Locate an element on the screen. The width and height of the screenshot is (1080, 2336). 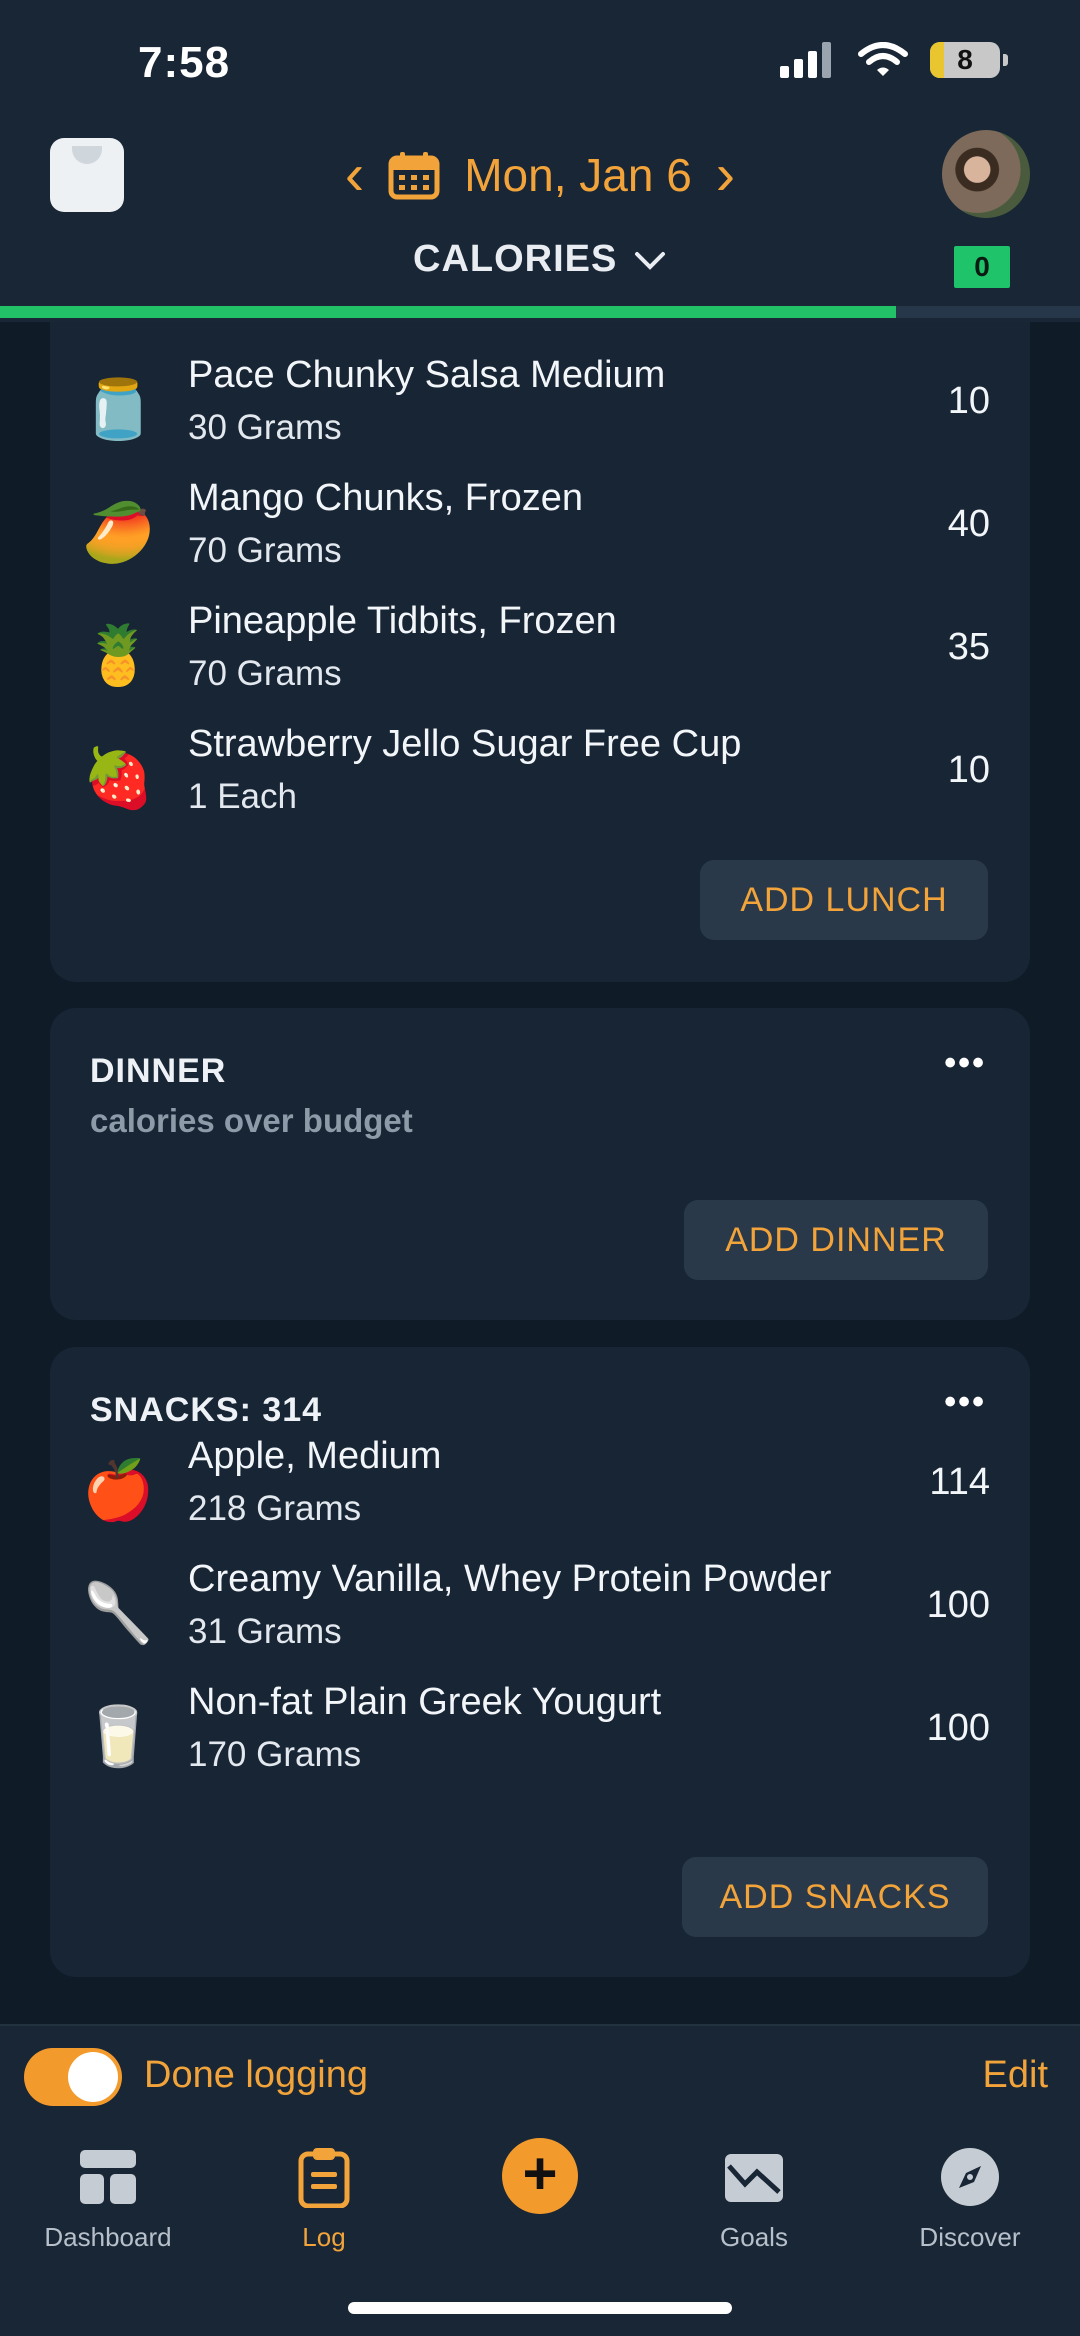
strawberry-icon: 🍓 is located at coordinates (118, 778).